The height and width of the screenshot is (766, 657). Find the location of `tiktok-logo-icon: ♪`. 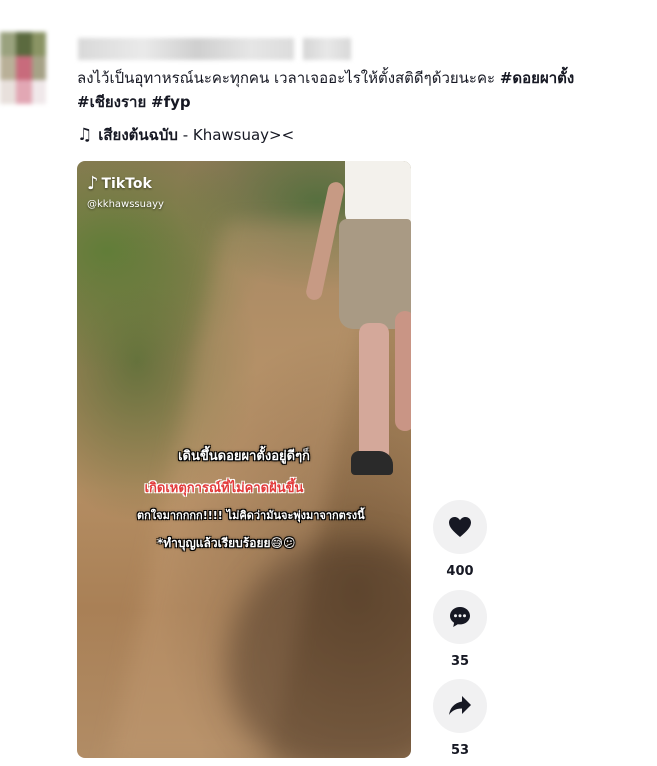

tiktok-logo-icon: ♪ is located at coordinates (93, 183).